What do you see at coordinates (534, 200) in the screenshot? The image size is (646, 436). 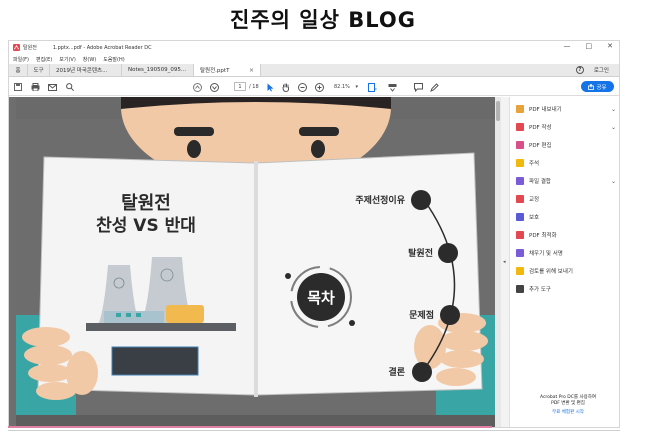 I see `sidebar-item-label: 교정` at bounding box center [534, 200].